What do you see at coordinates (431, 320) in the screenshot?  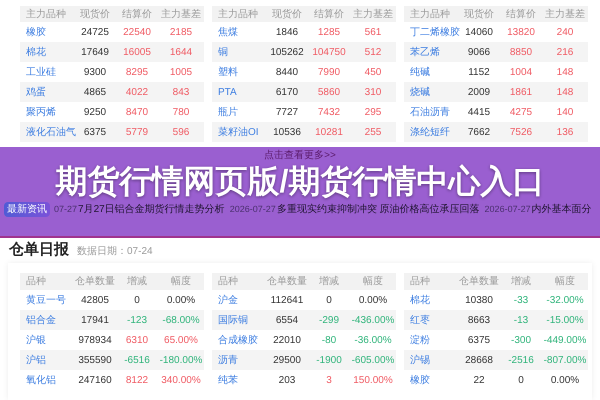 I see `commodity-link: 红枣` at bounding box center [431, 320].